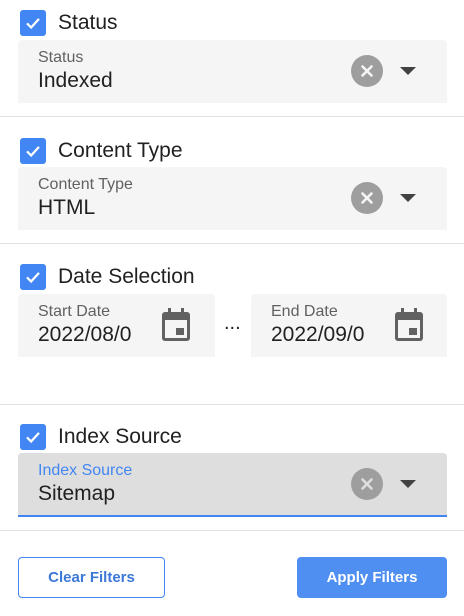  What do you see at coordinates (88, 22) in the screenshot?
I see `status-checkbox-label: Status` at bounding box center [88, 22].